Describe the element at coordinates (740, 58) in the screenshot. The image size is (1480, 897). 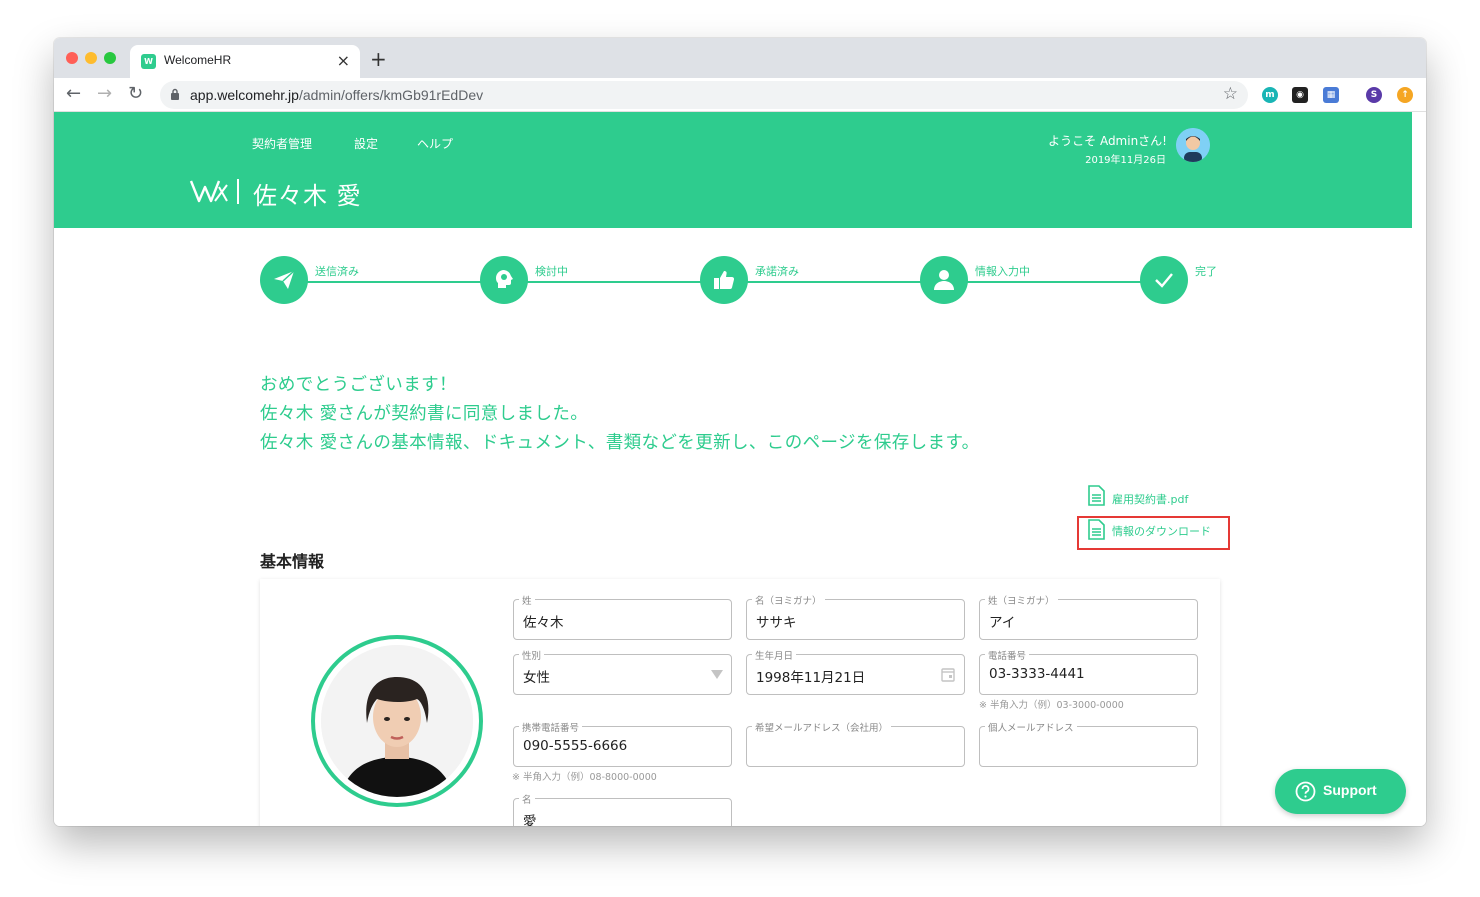
I see `tab-strip: W WelcomeHR × +` at that location.